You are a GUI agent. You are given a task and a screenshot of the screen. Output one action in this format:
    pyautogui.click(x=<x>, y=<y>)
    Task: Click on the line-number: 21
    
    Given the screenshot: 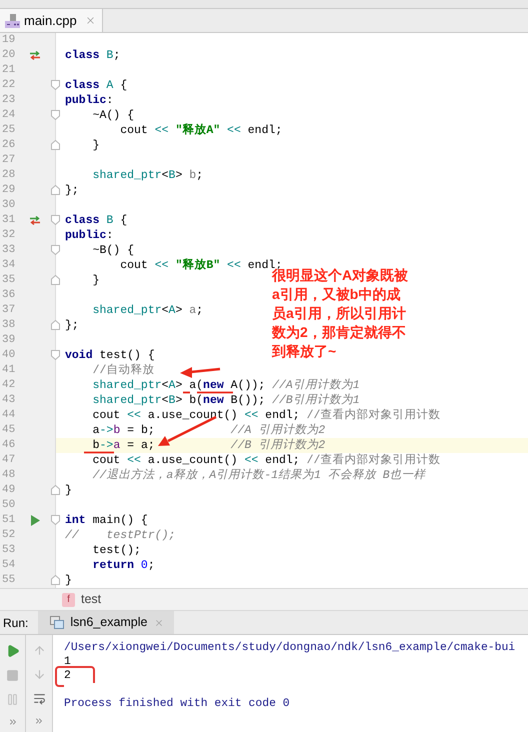 What is the action you would take?
    pyautogui.click(x=9, y=70)
    